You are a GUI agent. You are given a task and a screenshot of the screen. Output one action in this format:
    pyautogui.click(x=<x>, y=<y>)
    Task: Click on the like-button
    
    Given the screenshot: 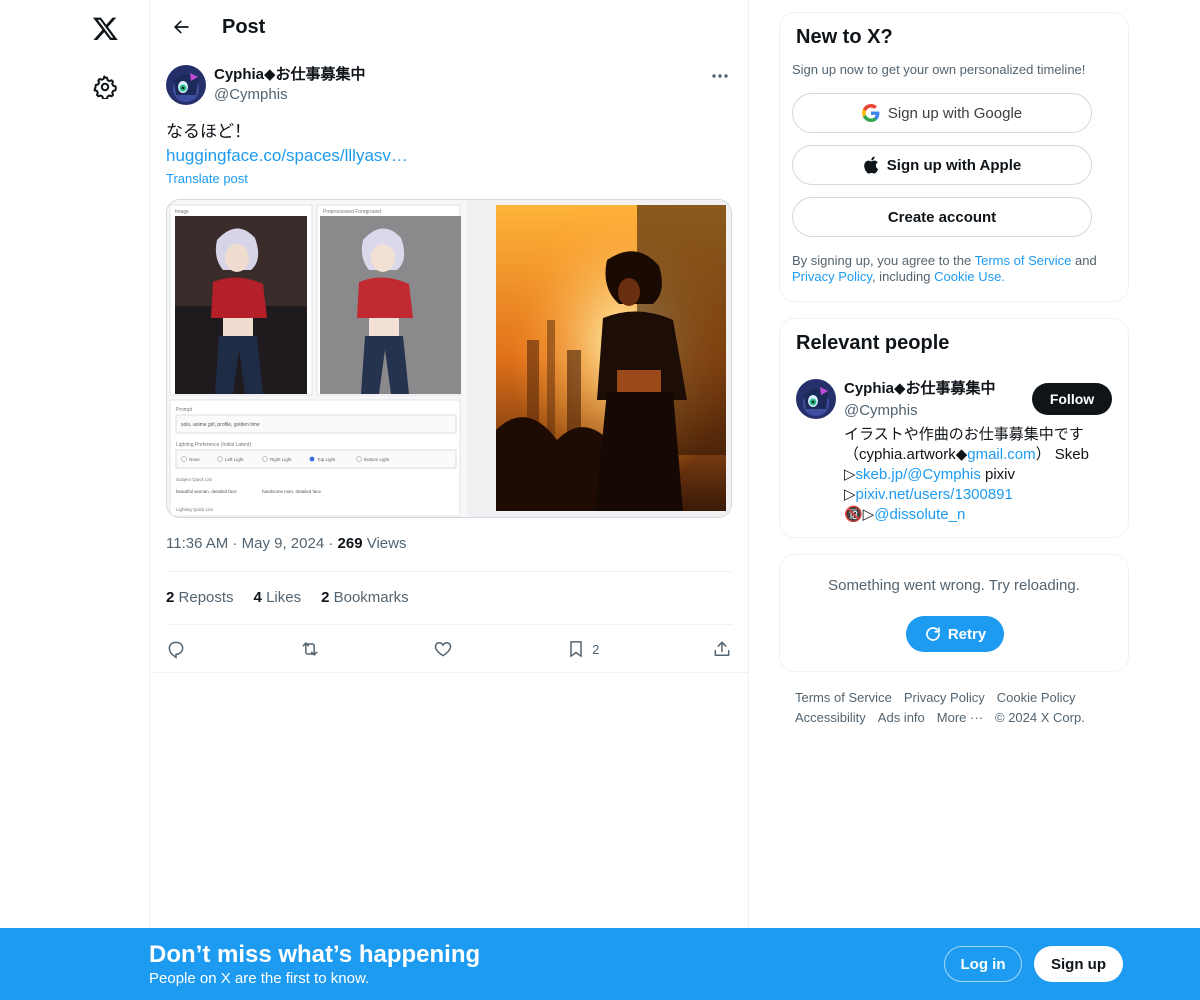 What is the action you would take?
    pyautogui.click(x=443, y=649)
    